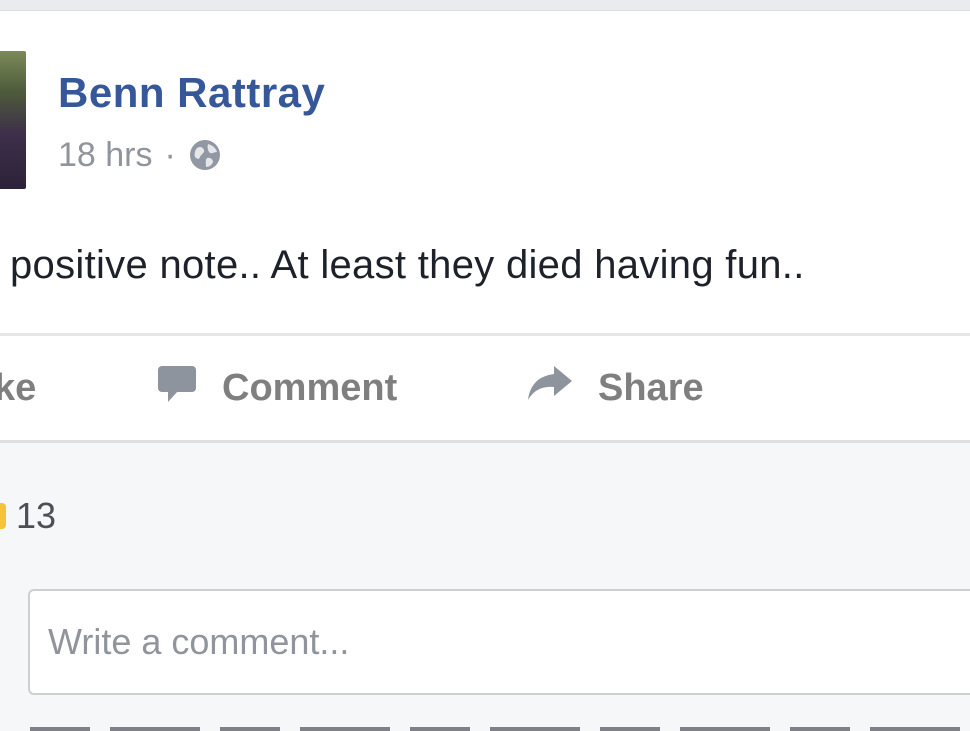 The height and width of the screenshot is (731, 970). What do you see at coordinates (499, 642) in the screenshot?
I see `comment-input` at bounding box center [499, 642].